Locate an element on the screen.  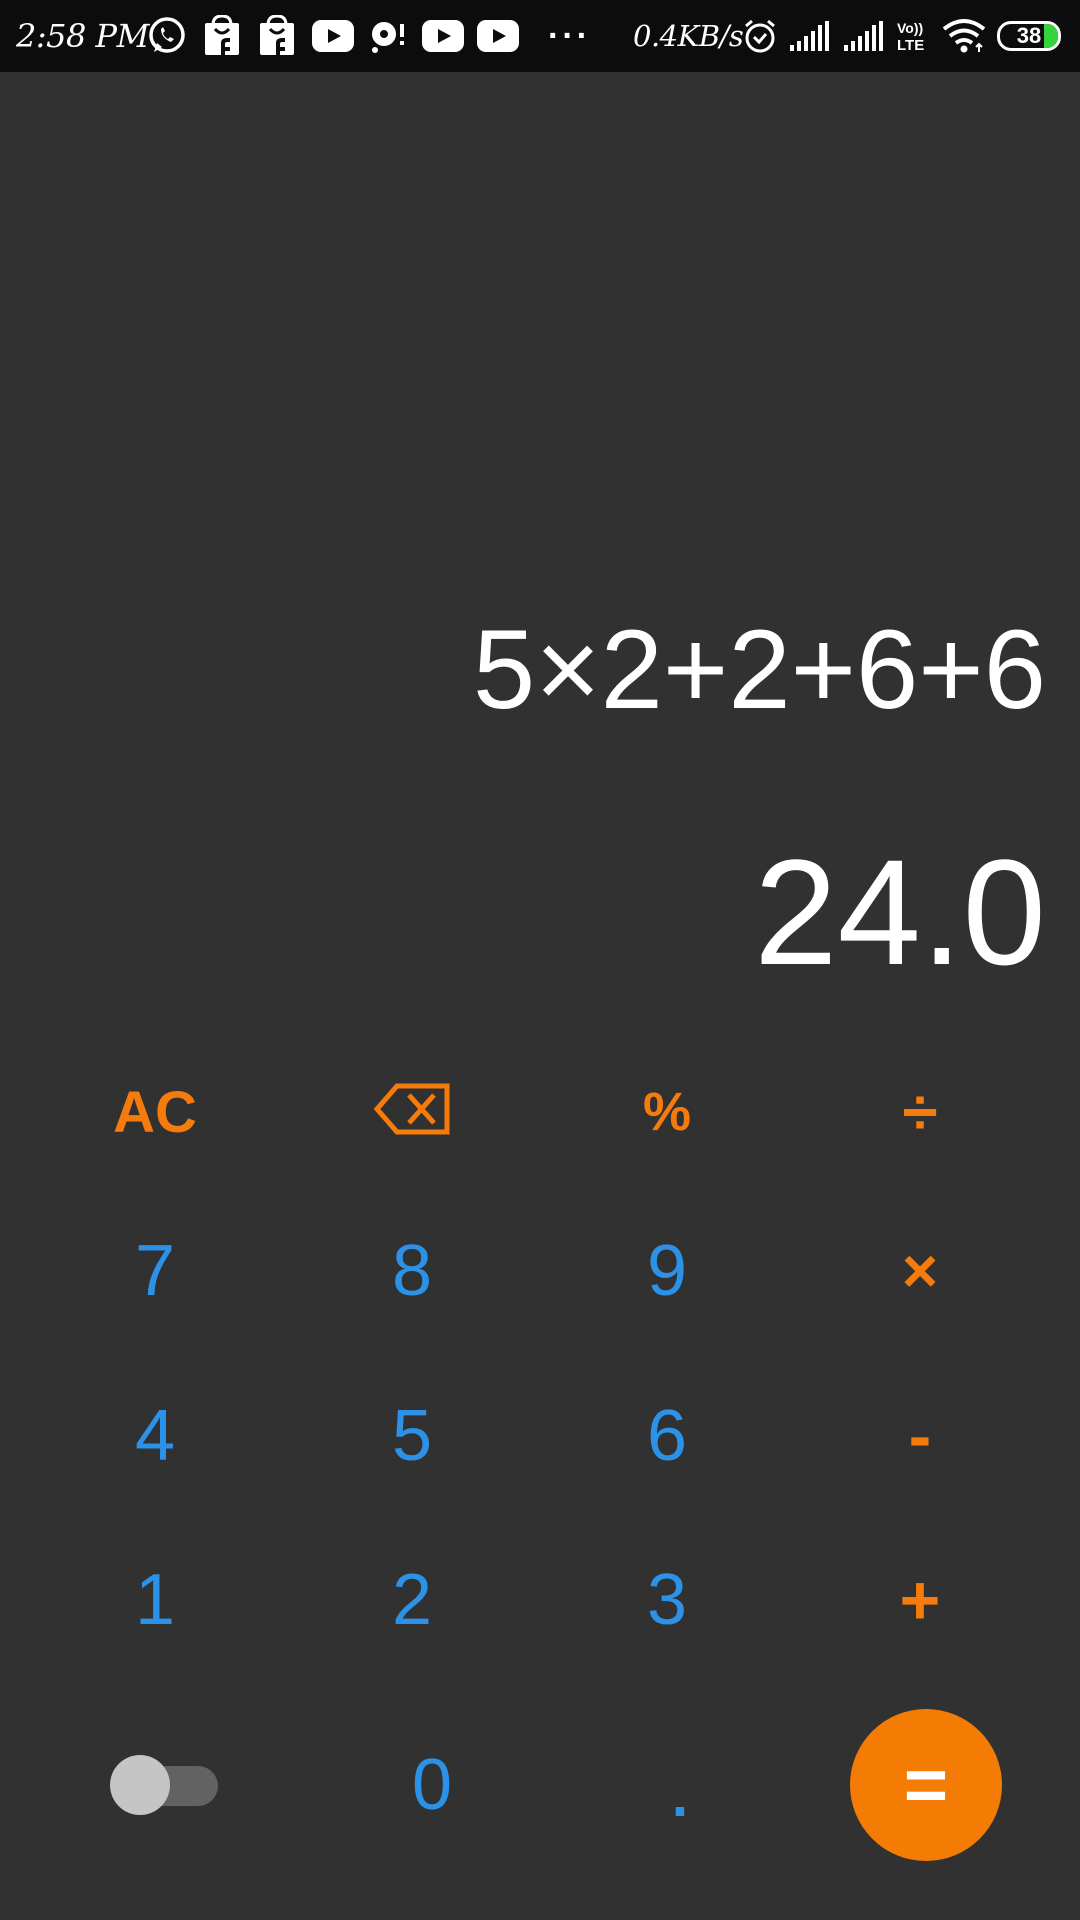
status-time: 2:58 PM is located at coordinates (82, 36).